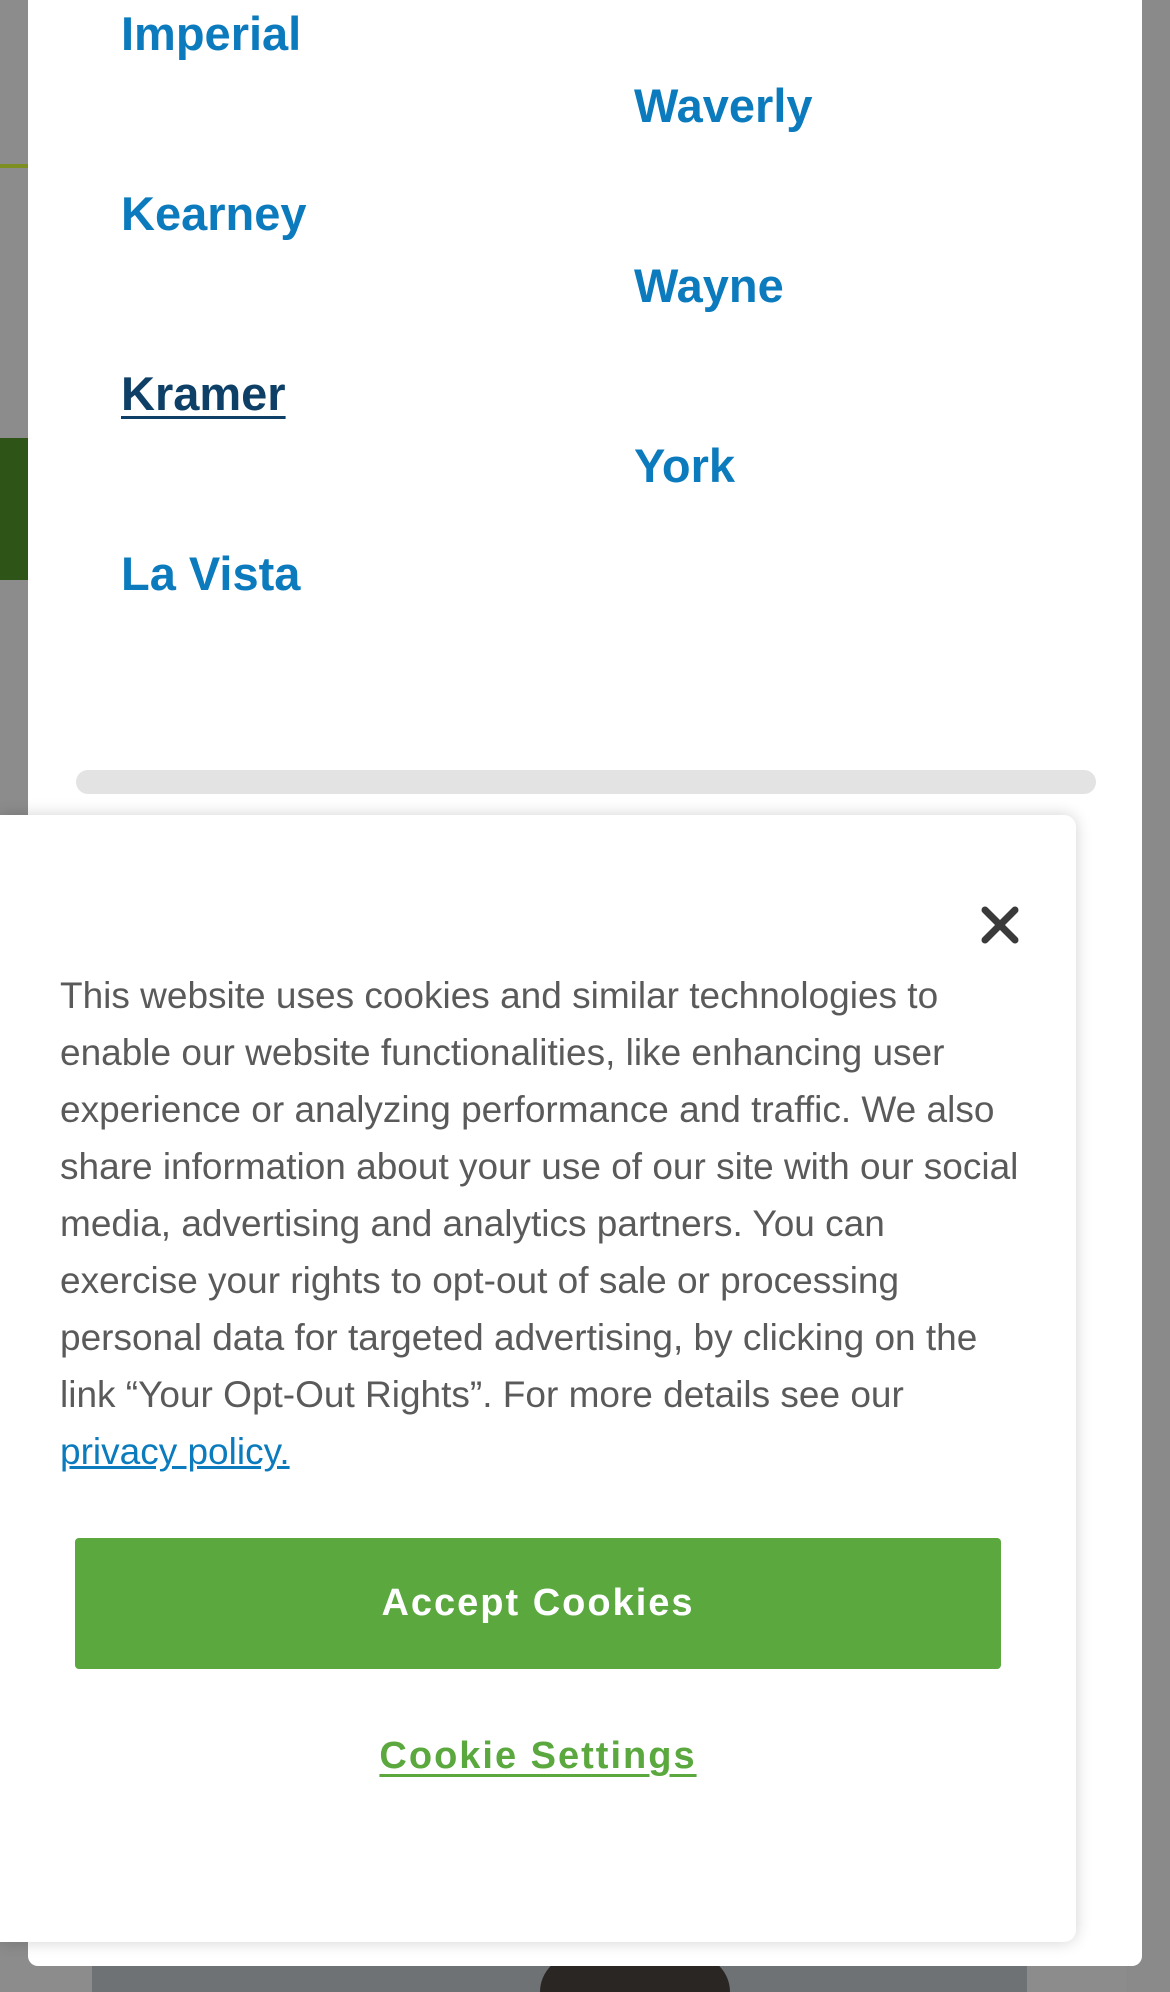 The image size is (1170, 1992). What do you see at coordinates (14, 509) in the screenshot?
I see `background-banner` at bounding box center [14, 509].